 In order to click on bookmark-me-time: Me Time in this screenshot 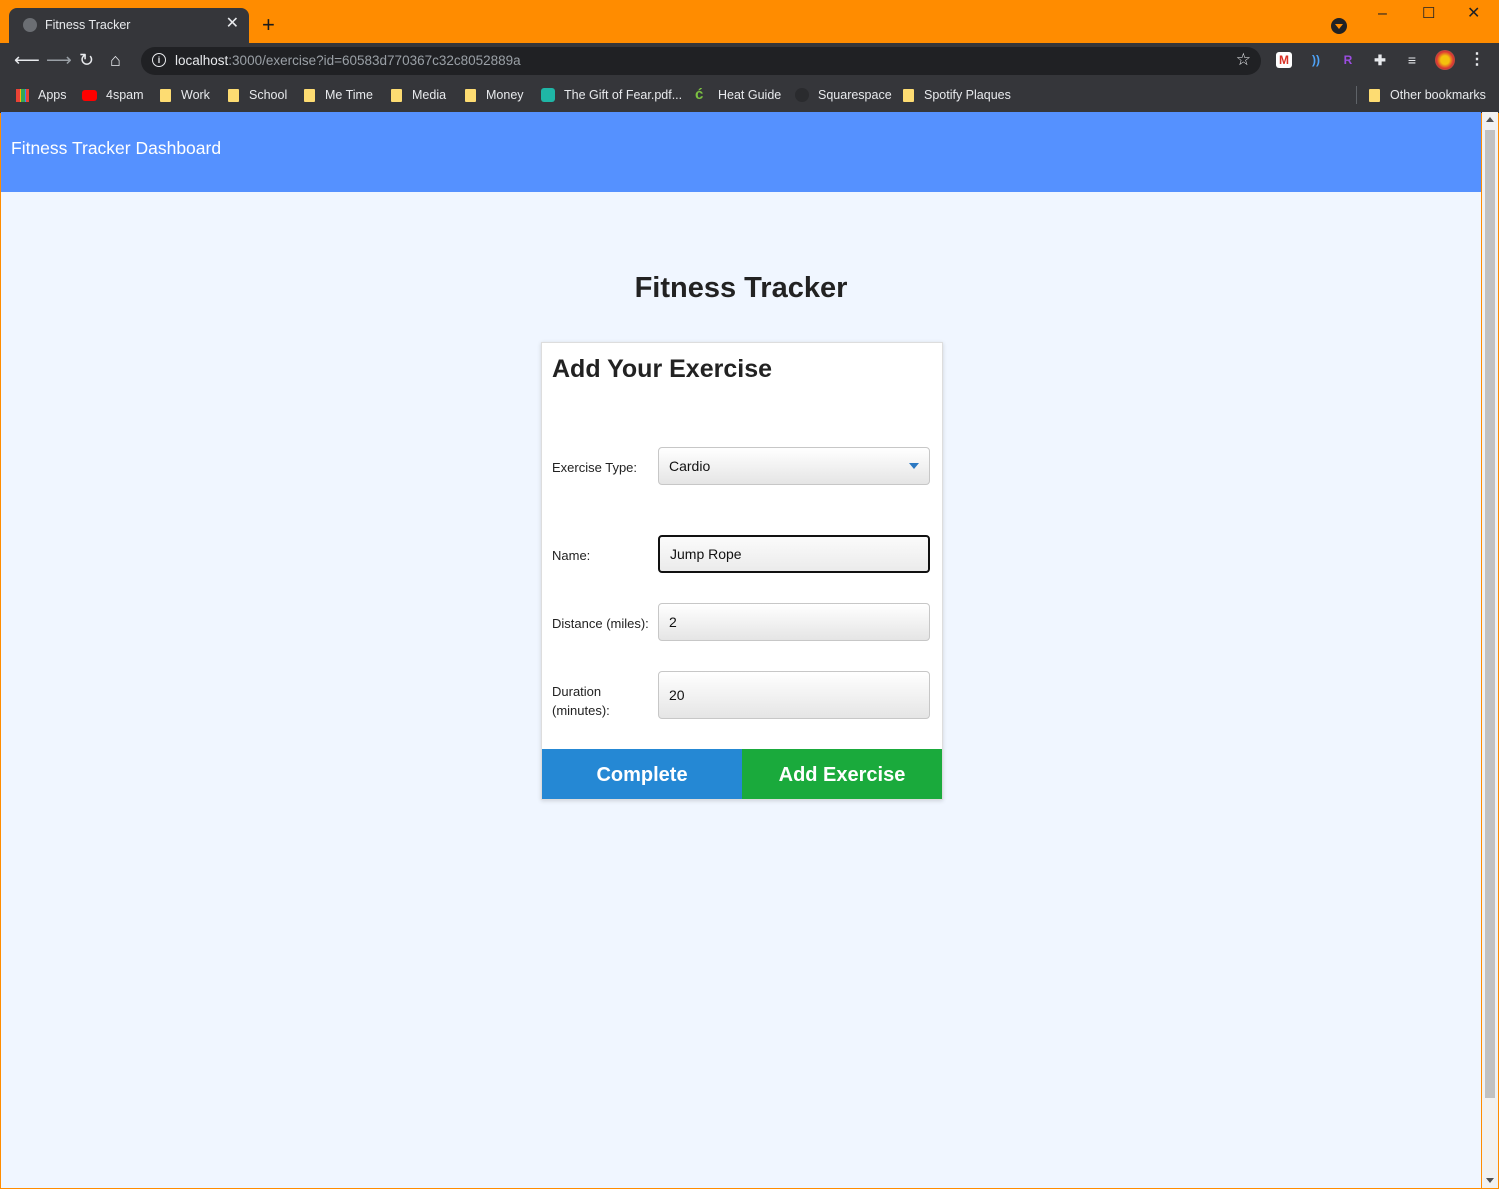, I will do `click(338, 95)`.